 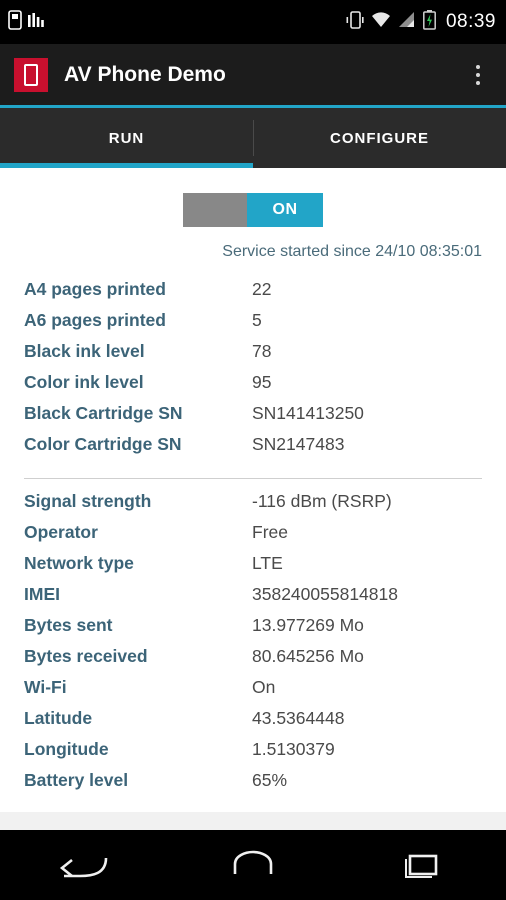 What do you see at coordinates (308, 656) in the screenshot?
I see `stat-value: 80.645256 Mo` at bounding box center [308, 656].